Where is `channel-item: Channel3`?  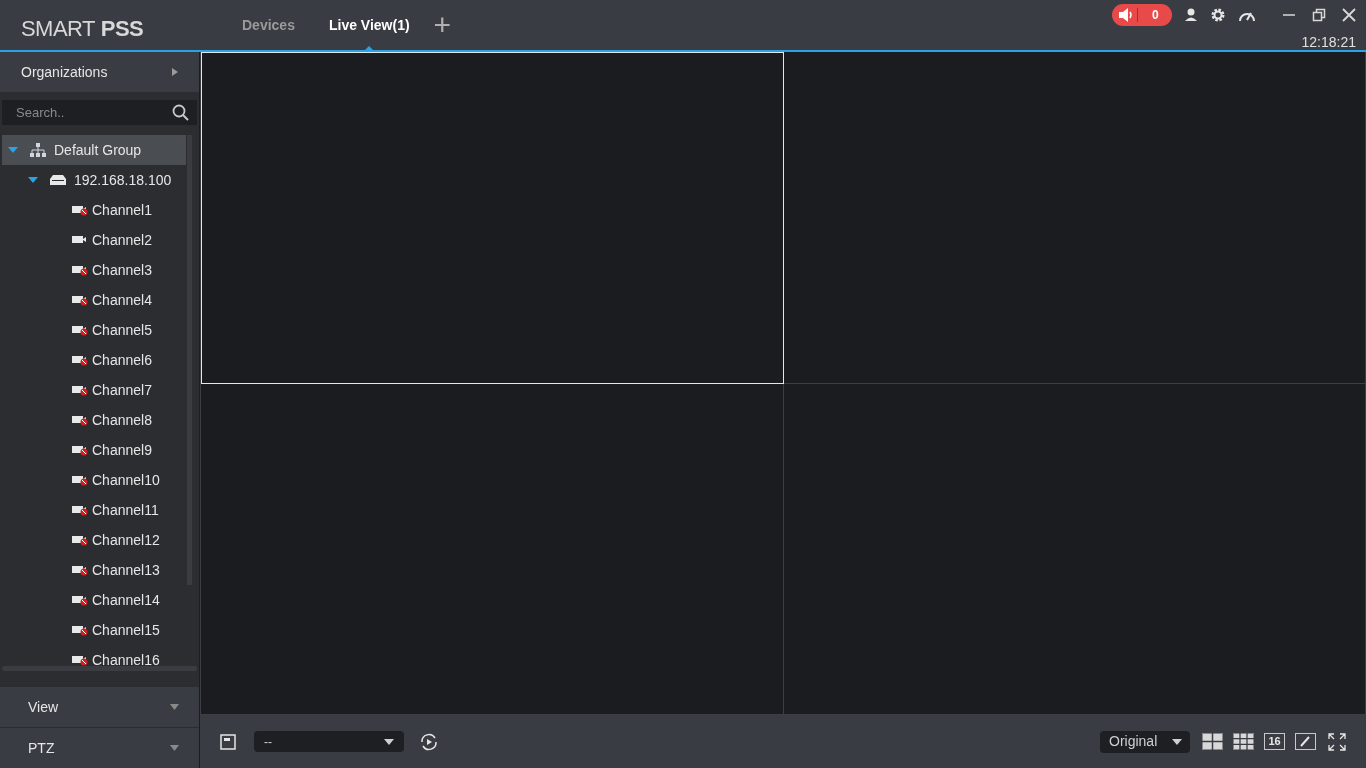
channel-item: Channel3 is located at coordinates (94, 270).